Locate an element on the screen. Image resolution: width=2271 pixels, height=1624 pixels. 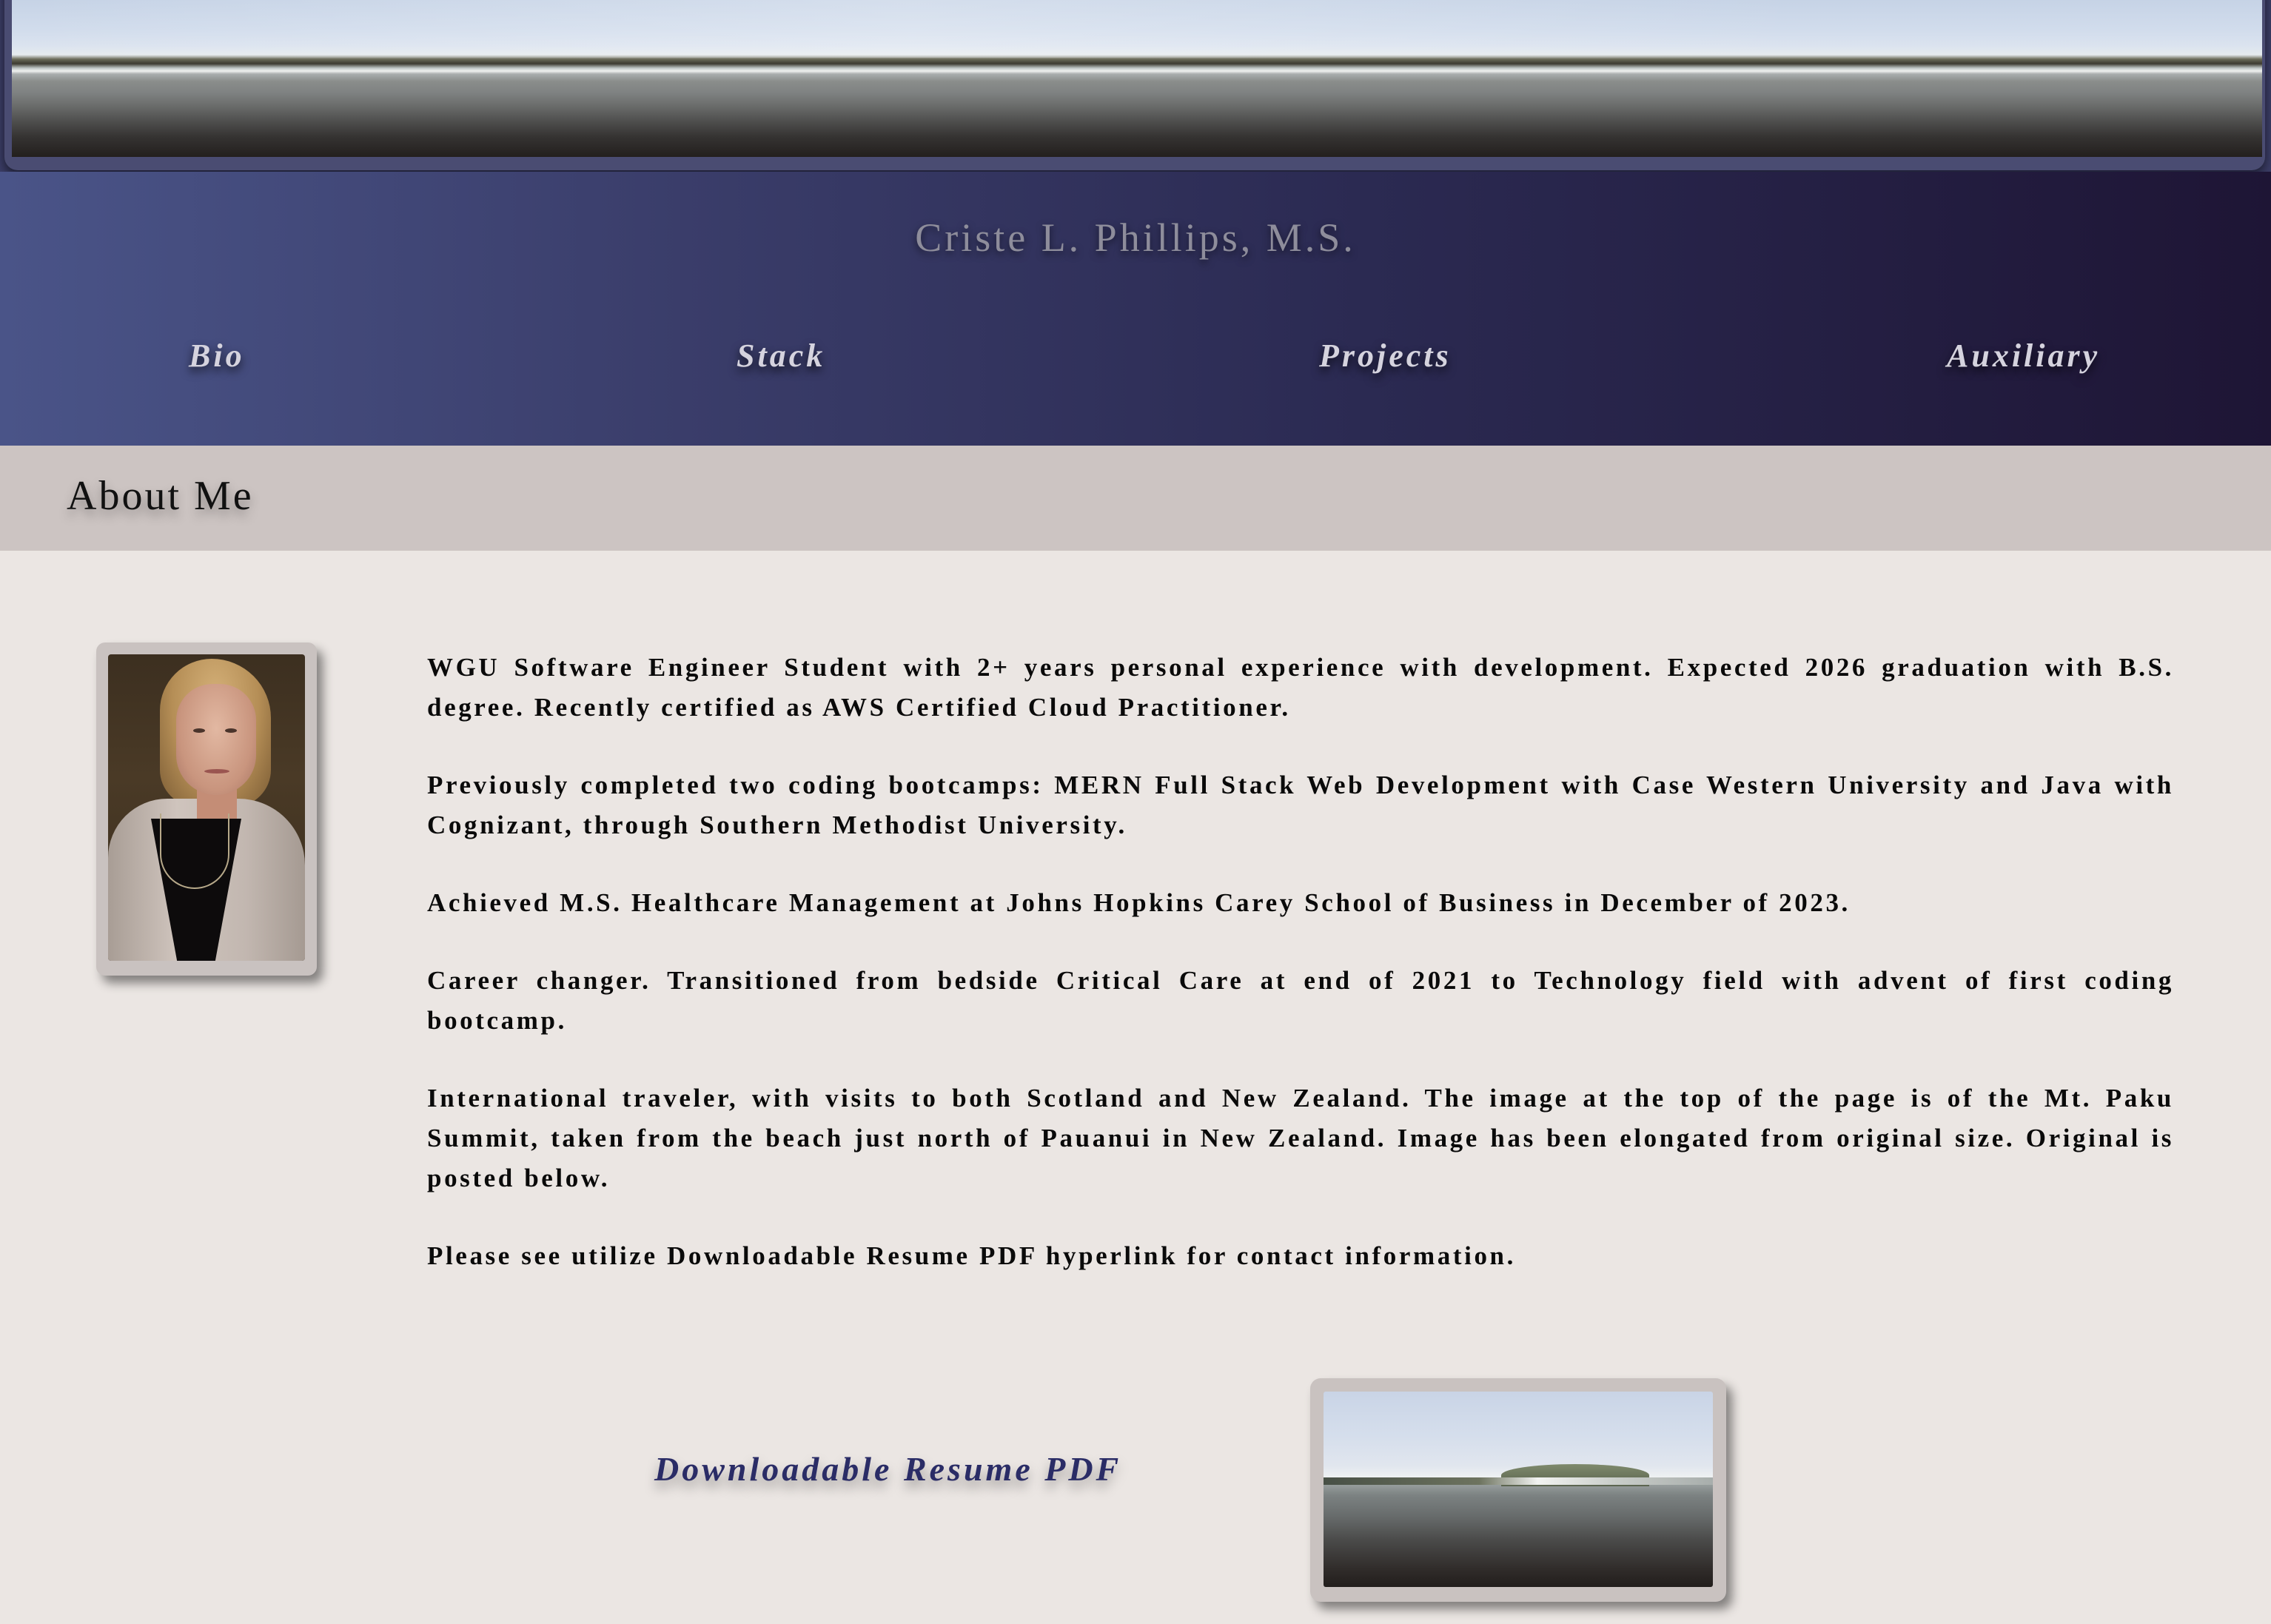
nav-item-bio: Bio is located at coordinates (217, 356).